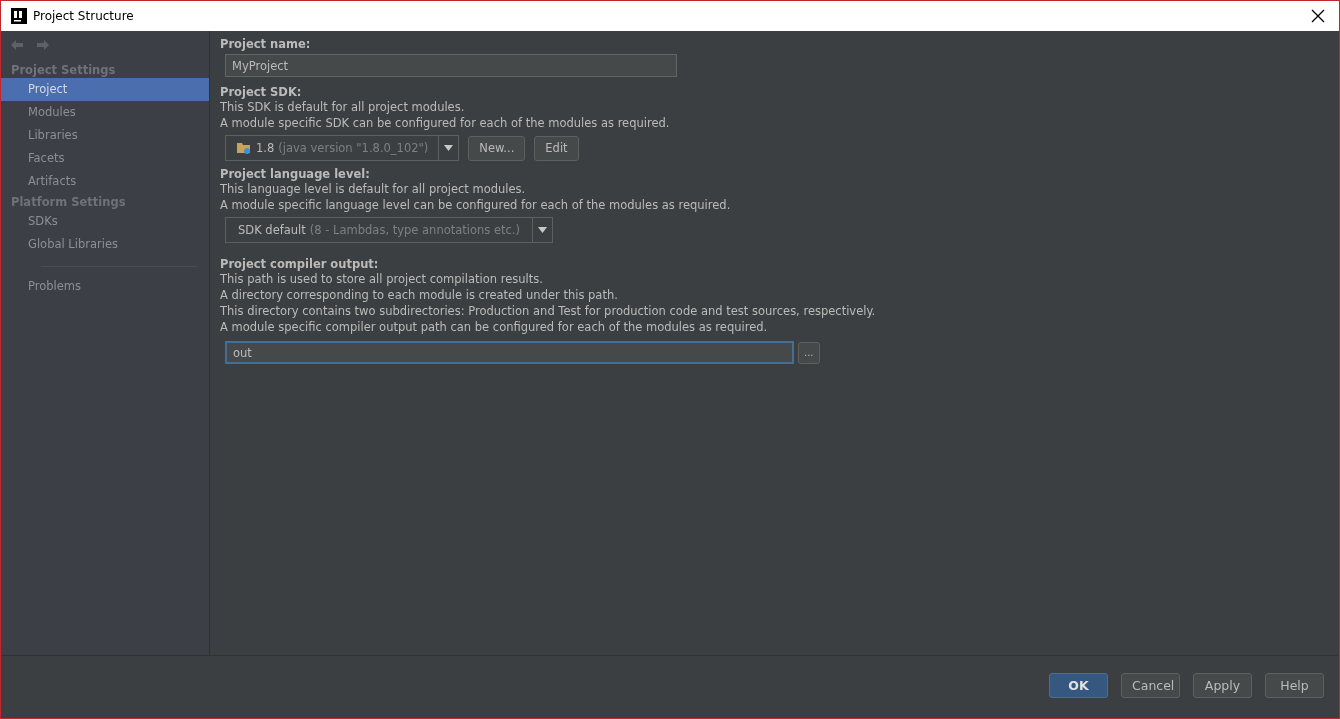 The image size is (1340, 719). Describe the element at coordinates (261, 92) in the screenshot. I see `field-label: Project SDK:` at that location.